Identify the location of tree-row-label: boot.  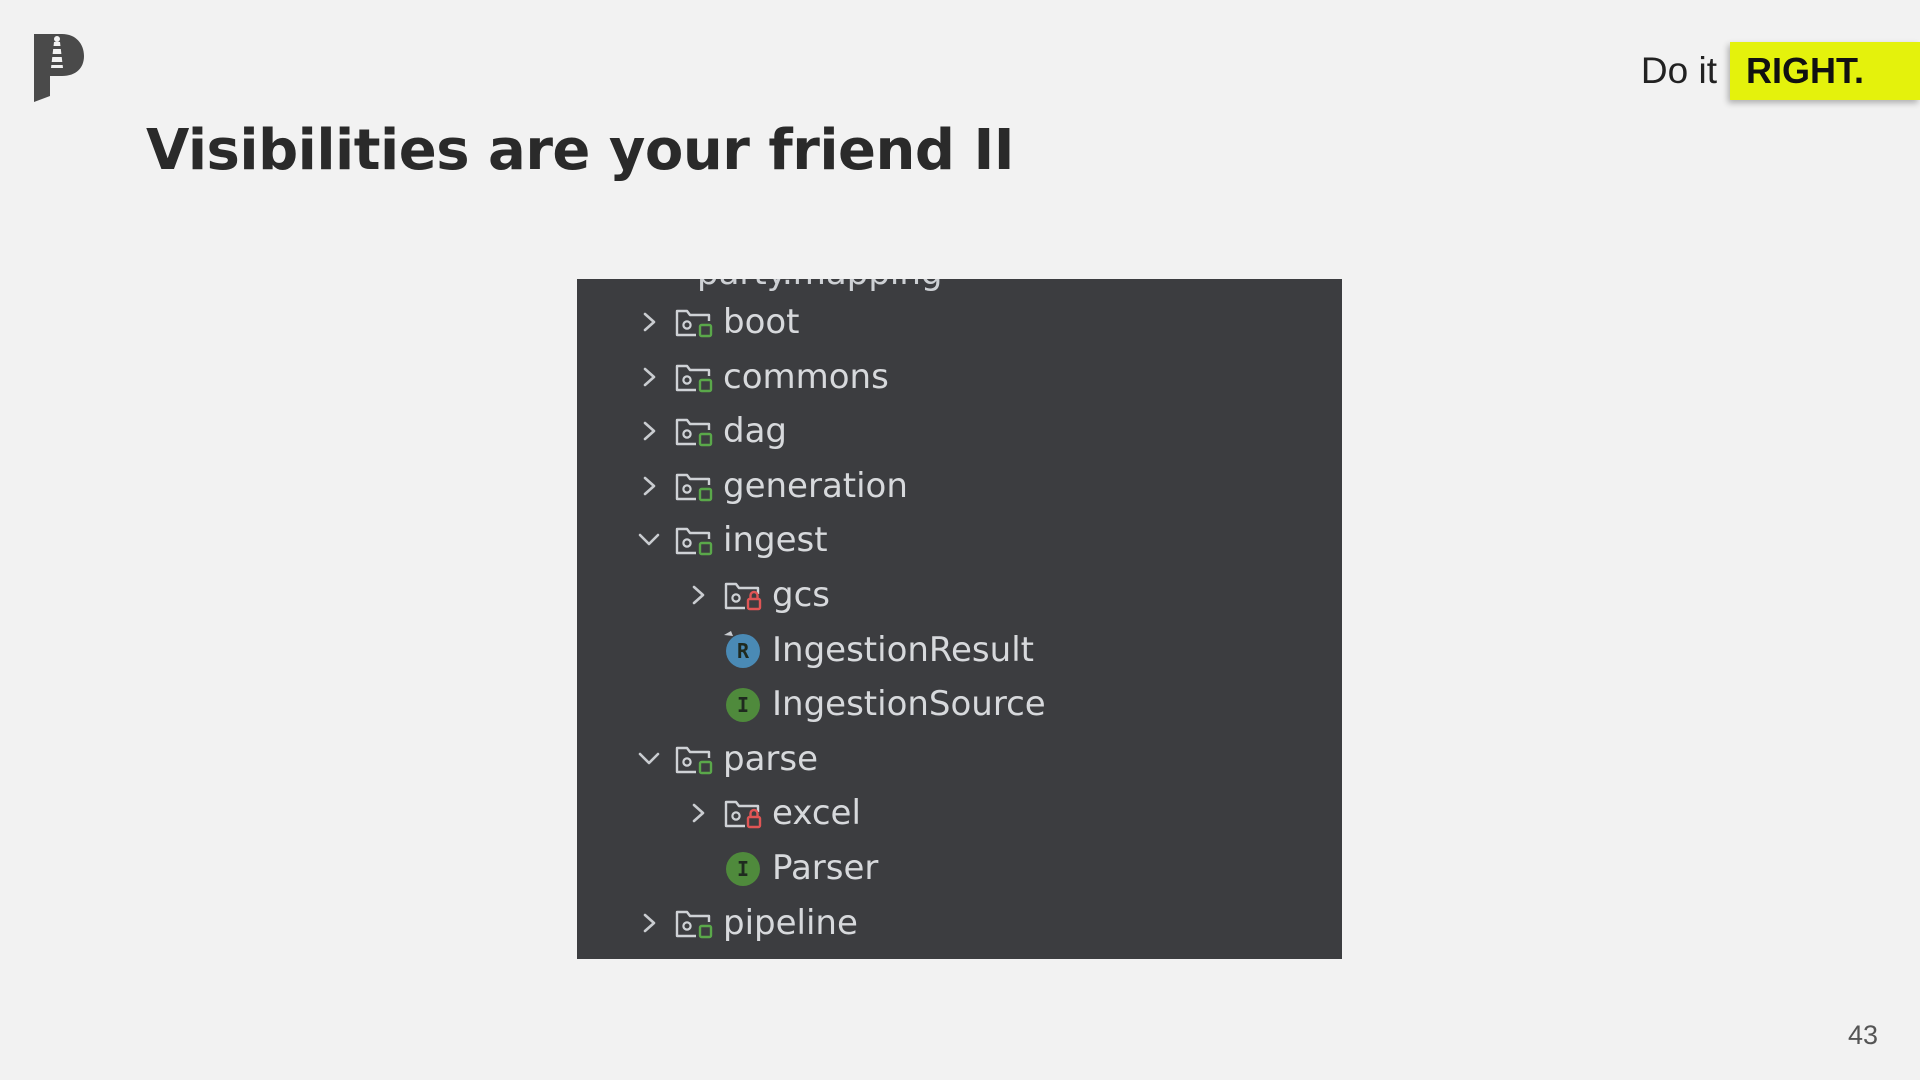
(761, 322).